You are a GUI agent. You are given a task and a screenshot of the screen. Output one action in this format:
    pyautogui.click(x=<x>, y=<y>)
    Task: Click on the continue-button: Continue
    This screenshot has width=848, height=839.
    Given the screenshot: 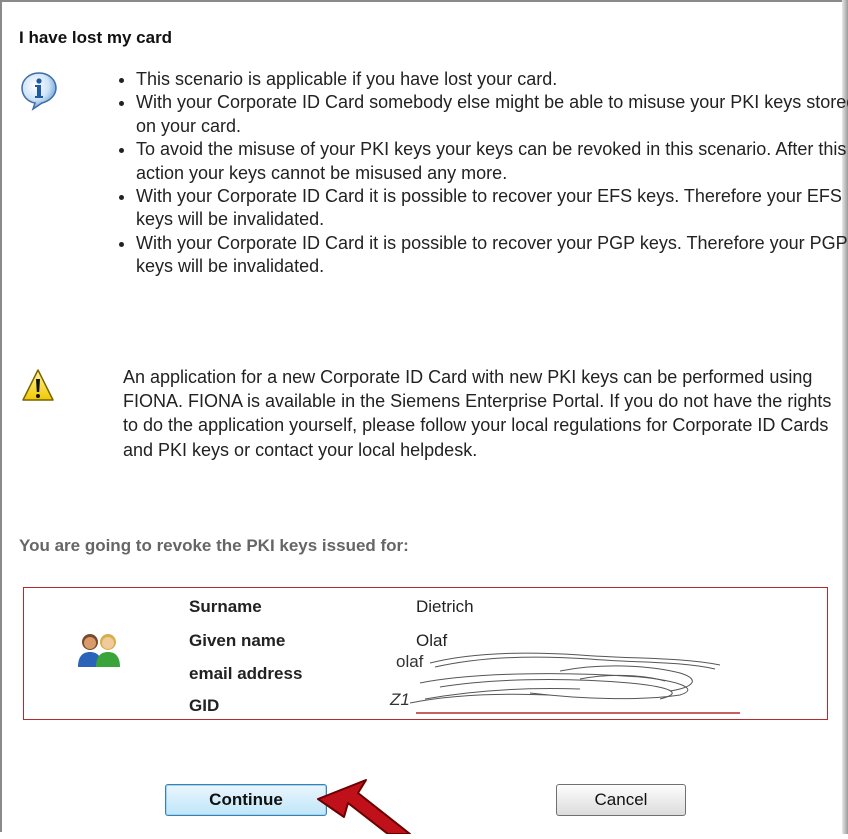 What is the action you would take?
    pyautogui.click(x=246, y=800)
    